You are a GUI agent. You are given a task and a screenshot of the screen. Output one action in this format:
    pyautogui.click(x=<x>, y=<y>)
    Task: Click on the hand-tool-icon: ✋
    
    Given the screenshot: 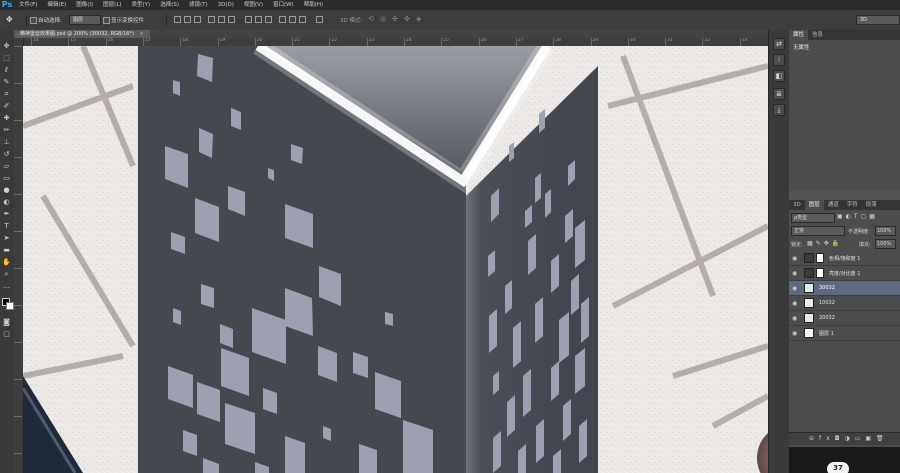 What is the action you would take?
    pyautogui.click(x=6, y=262)
    